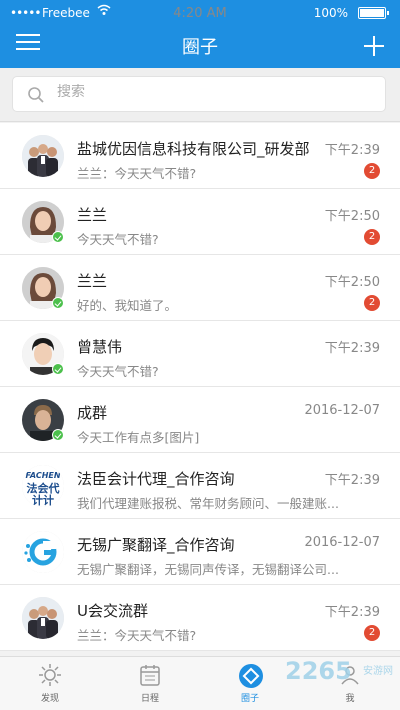 The height and width of the screenshot is (710, 400). Describe the element at coordinates (92, 413) in the screenshot. I see `conversation-name: 成群` at that location.